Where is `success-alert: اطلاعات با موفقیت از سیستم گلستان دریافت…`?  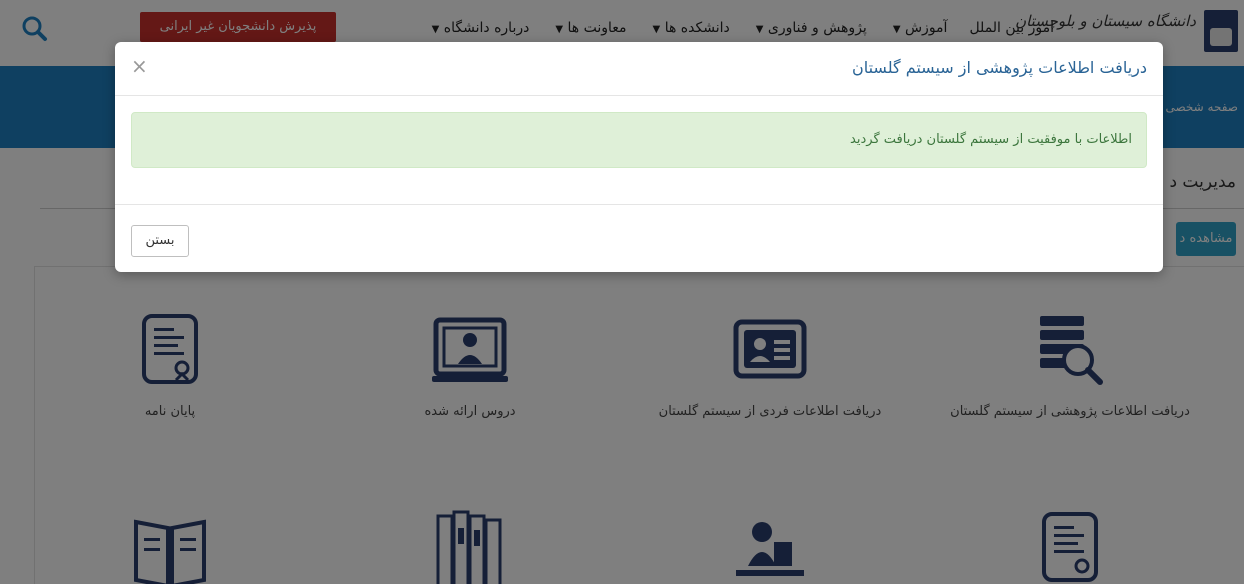
success-alert: اطلاعات با موفقیت از سیستم گلستان دریافت… is located at coordinates (639, 140).